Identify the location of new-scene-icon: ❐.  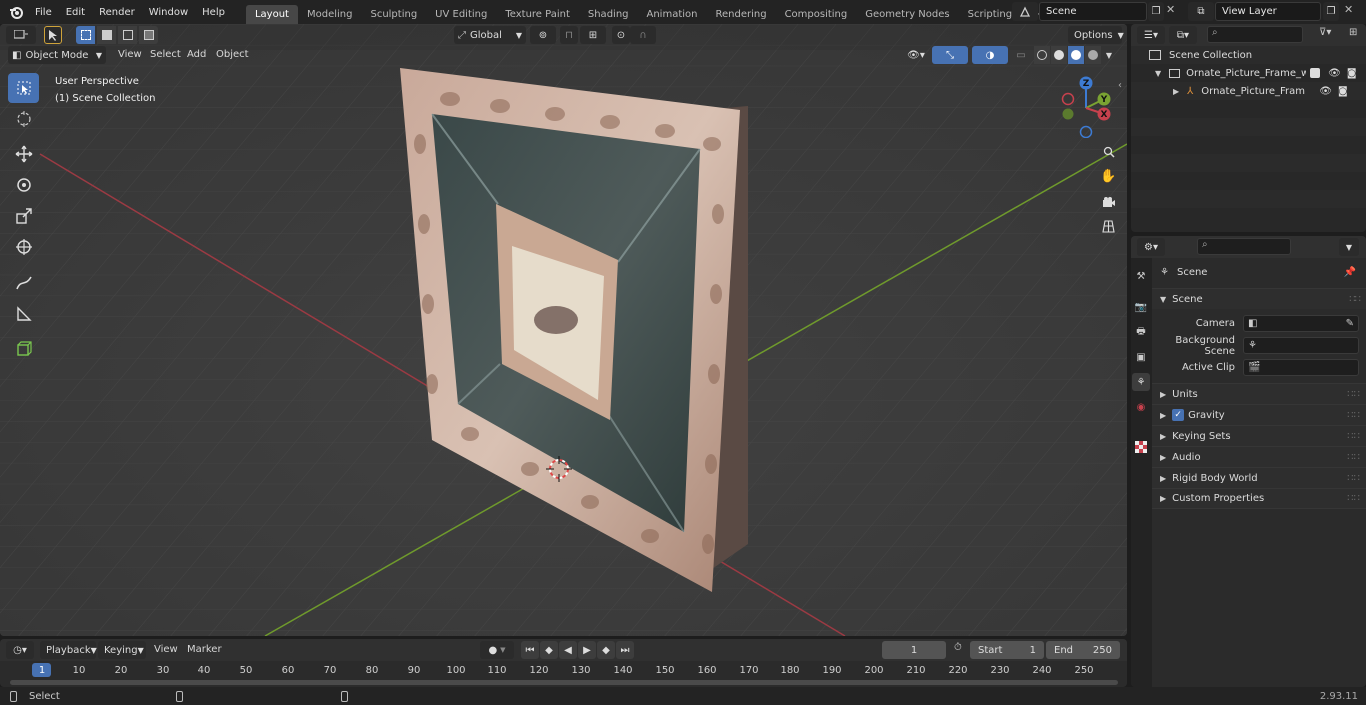
(1156, 11).